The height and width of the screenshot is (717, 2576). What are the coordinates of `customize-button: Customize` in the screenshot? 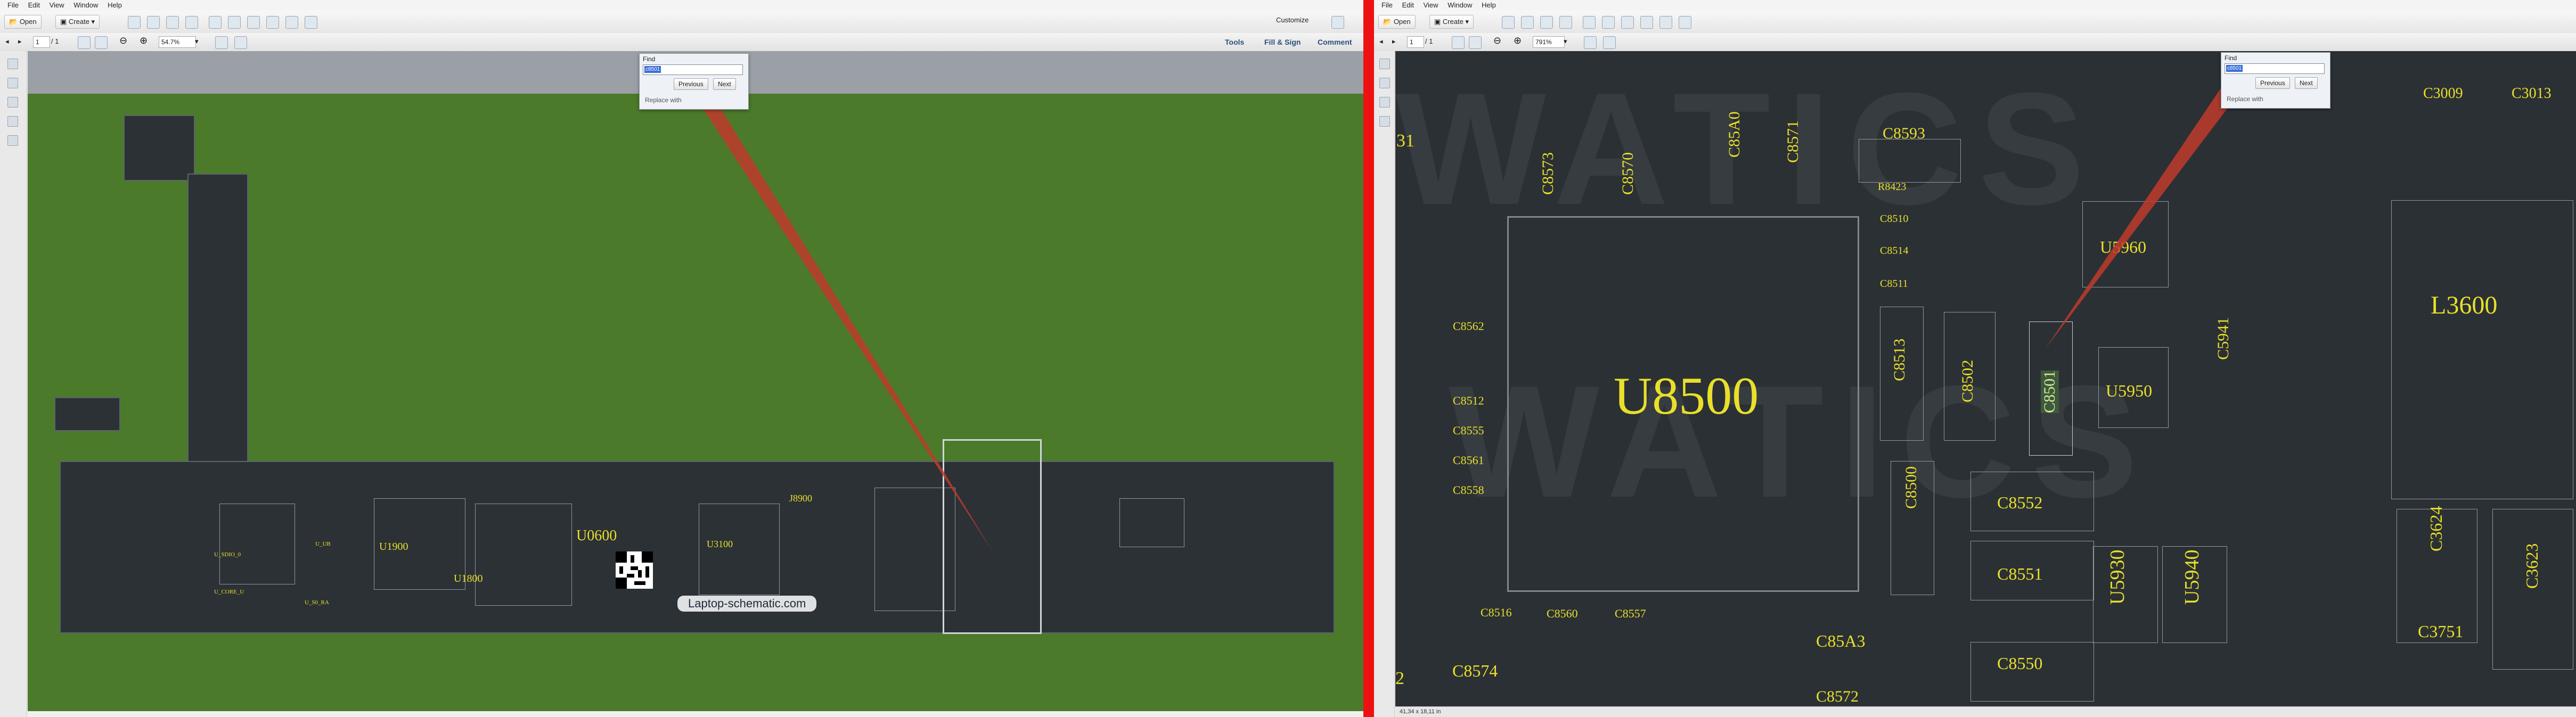 It's located at (1292, 20).